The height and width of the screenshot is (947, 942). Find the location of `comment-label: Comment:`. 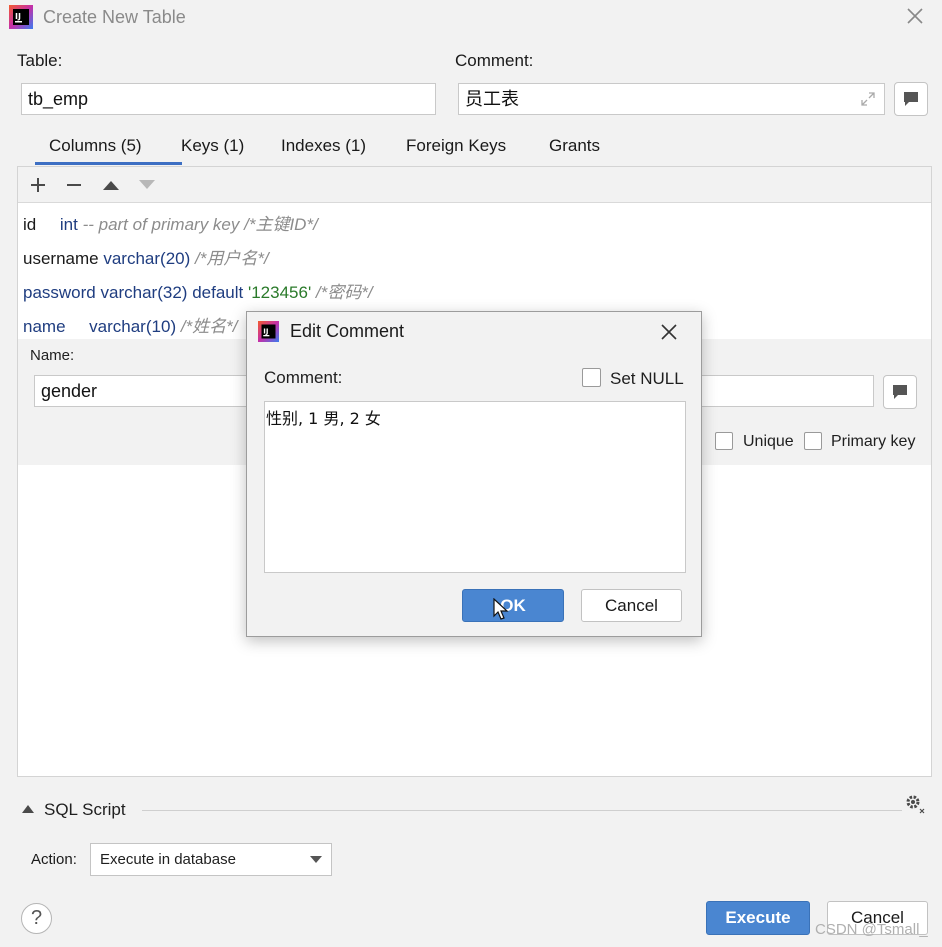

comment-label: Comment: is located at coordinates (494, 60).